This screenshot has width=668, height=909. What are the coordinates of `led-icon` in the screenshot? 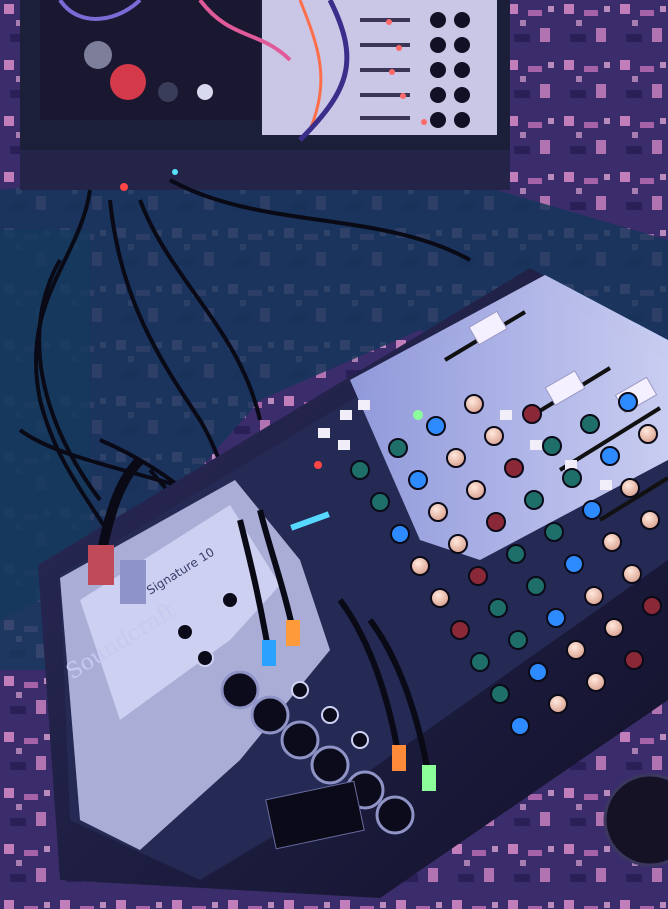 It's located at (124, 187).